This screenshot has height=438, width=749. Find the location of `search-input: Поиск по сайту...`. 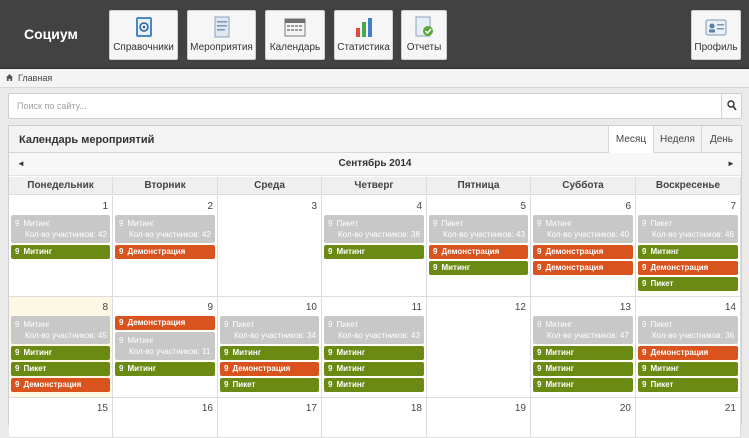

search-input: Поиск по сайту... is located at coordinates (52, 106).